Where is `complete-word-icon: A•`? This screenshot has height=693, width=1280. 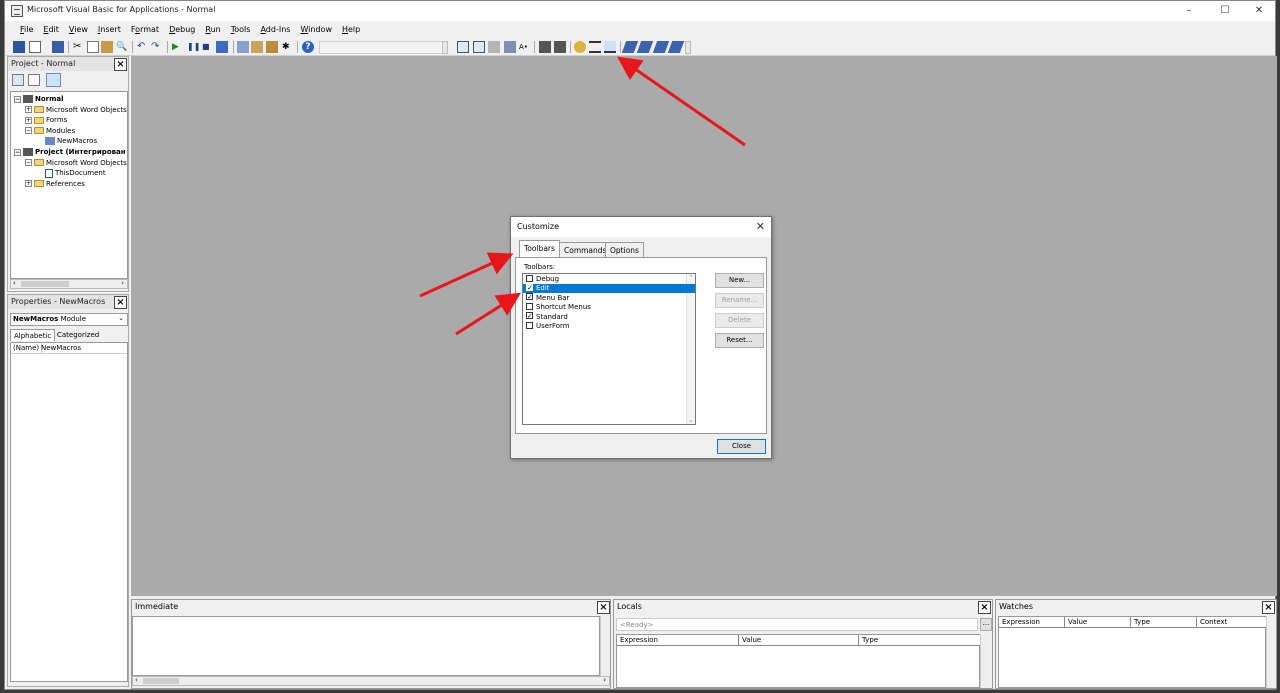
complete-word-icon: A• is located at coordinates (525, 47).